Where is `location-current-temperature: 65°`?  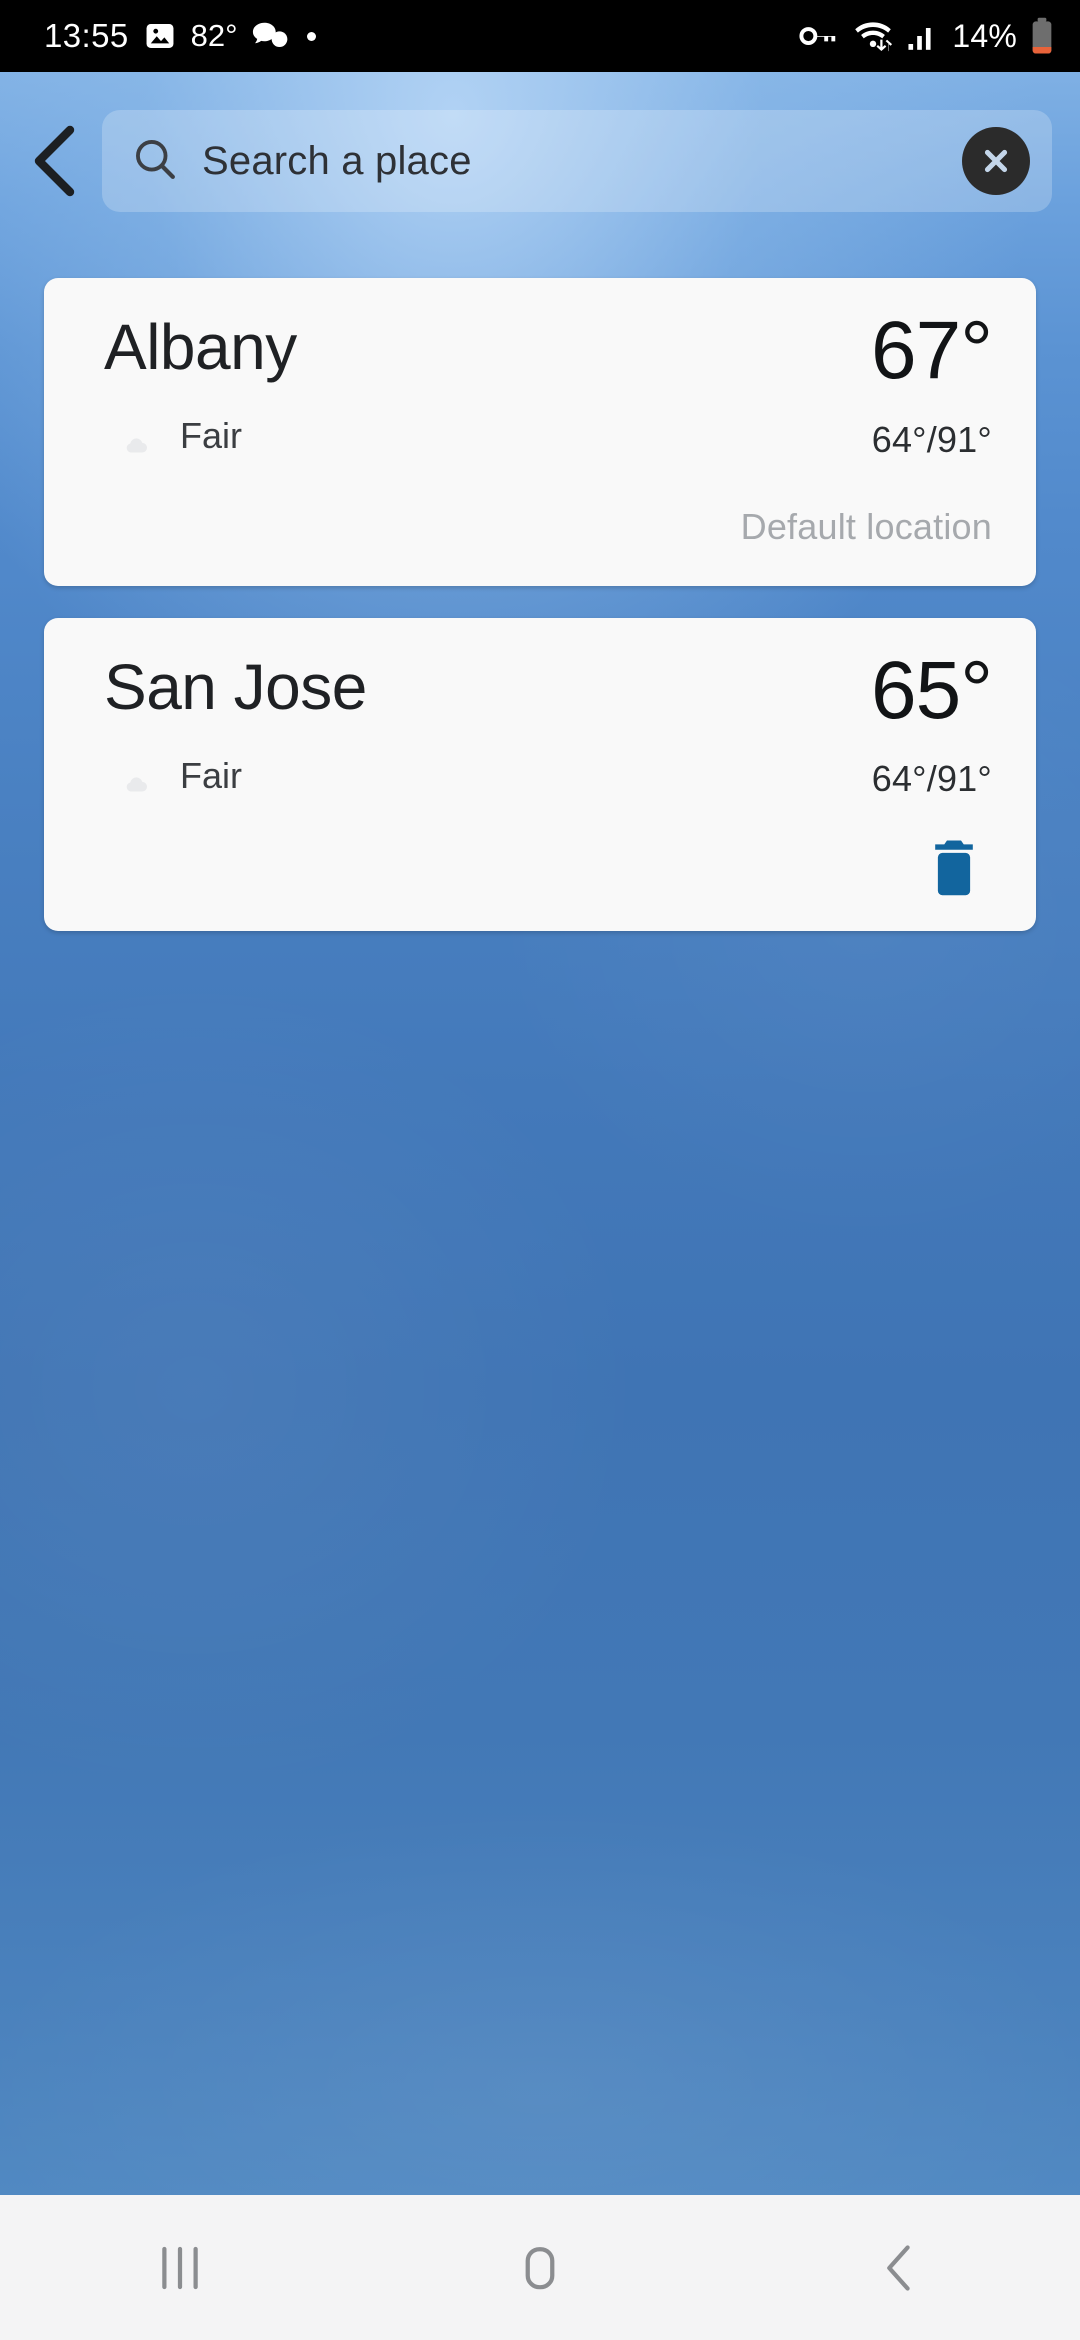
location-current-temperature: 65° is located at coordinates (931, 690).